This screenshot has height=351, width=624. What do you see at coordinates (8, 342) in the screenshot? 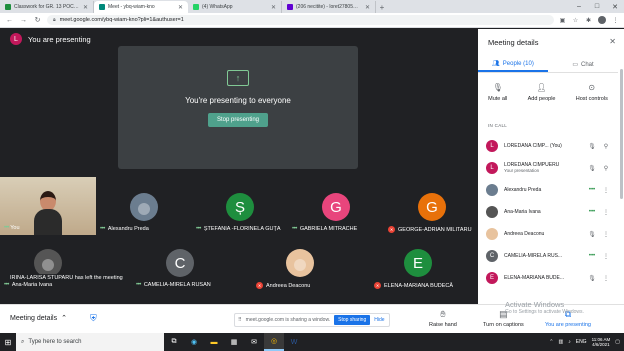
I see `windows-start-icon: ⊞` at bounding box center [8, 342].